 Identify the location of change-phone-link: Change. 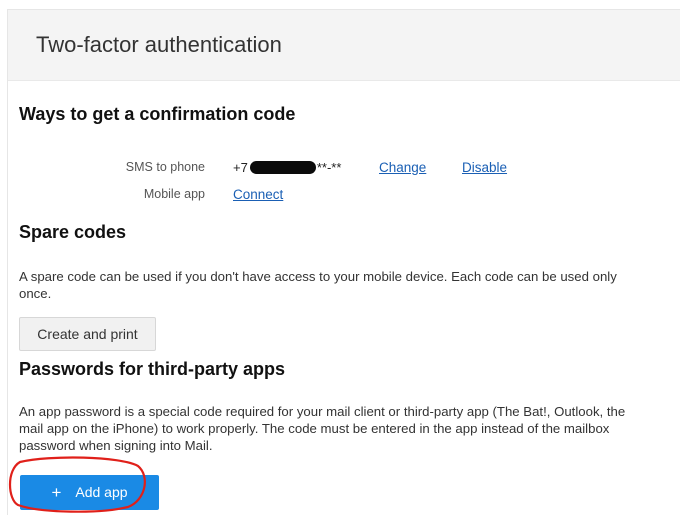
(402, 167).